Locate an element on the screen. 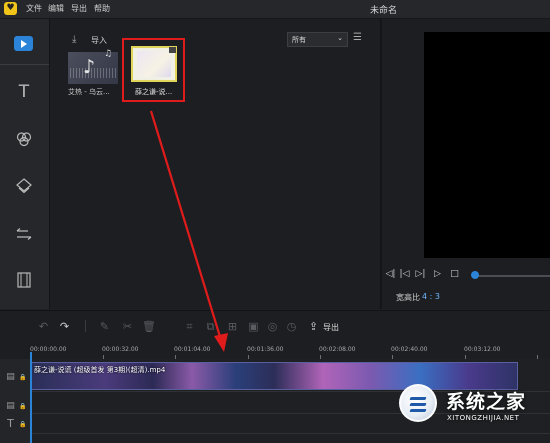 The width and height of the screenshot is (550, 443). import-icon: ⤓ is located at coordinates (74, 39).